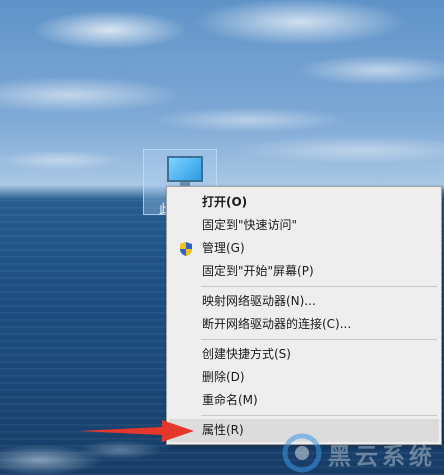  I want to click on menu-item-pin-start: 固定到"开始"屏幕(P), so click(304, 271).